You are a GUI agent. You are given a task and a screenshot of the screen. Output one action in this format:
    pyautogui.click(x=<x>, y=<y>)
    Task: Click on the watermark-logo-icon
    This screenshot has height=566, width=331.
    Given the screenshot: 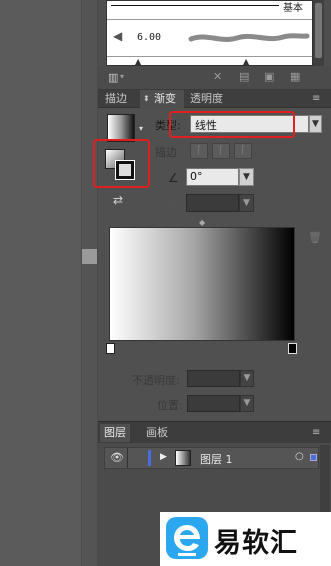 What is the action you would take?
    pyautogui.click(x=187, y=540)
    